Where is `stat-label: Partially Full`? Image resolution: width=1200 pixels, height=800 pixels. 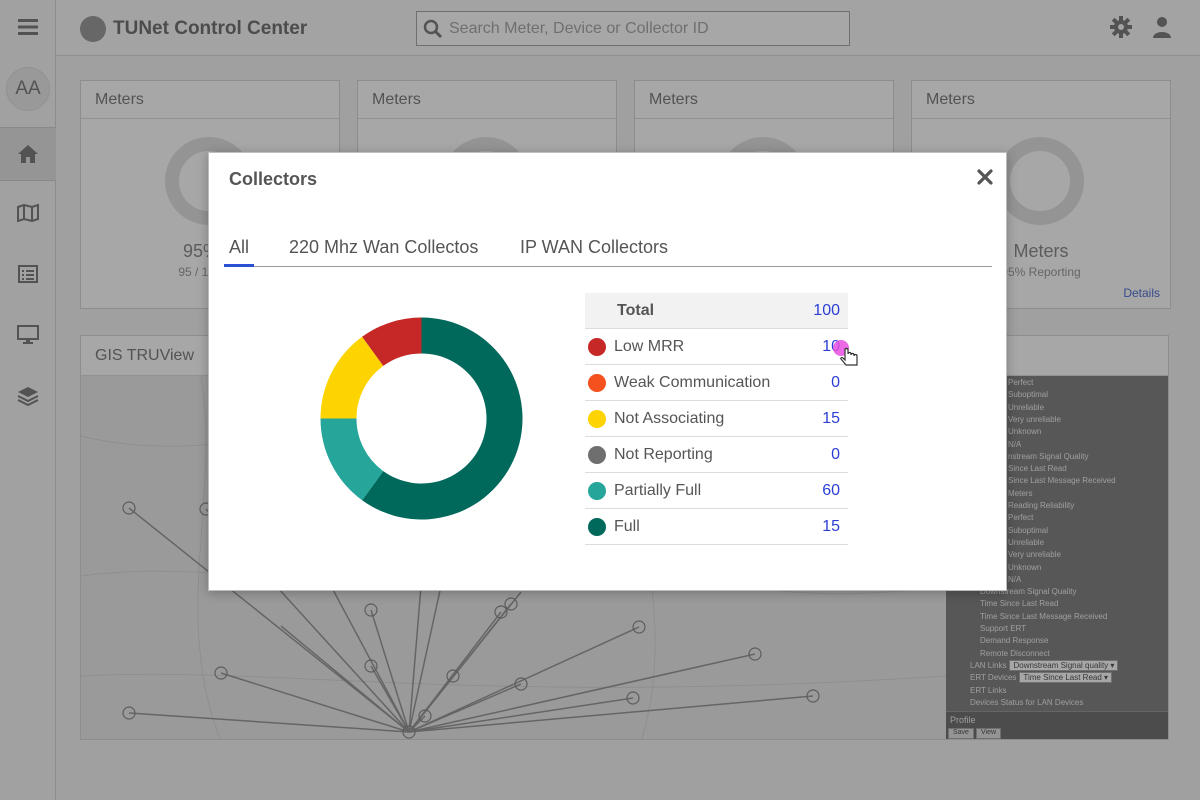
stat-label: Partially Full is located at coordinates (658, 490).